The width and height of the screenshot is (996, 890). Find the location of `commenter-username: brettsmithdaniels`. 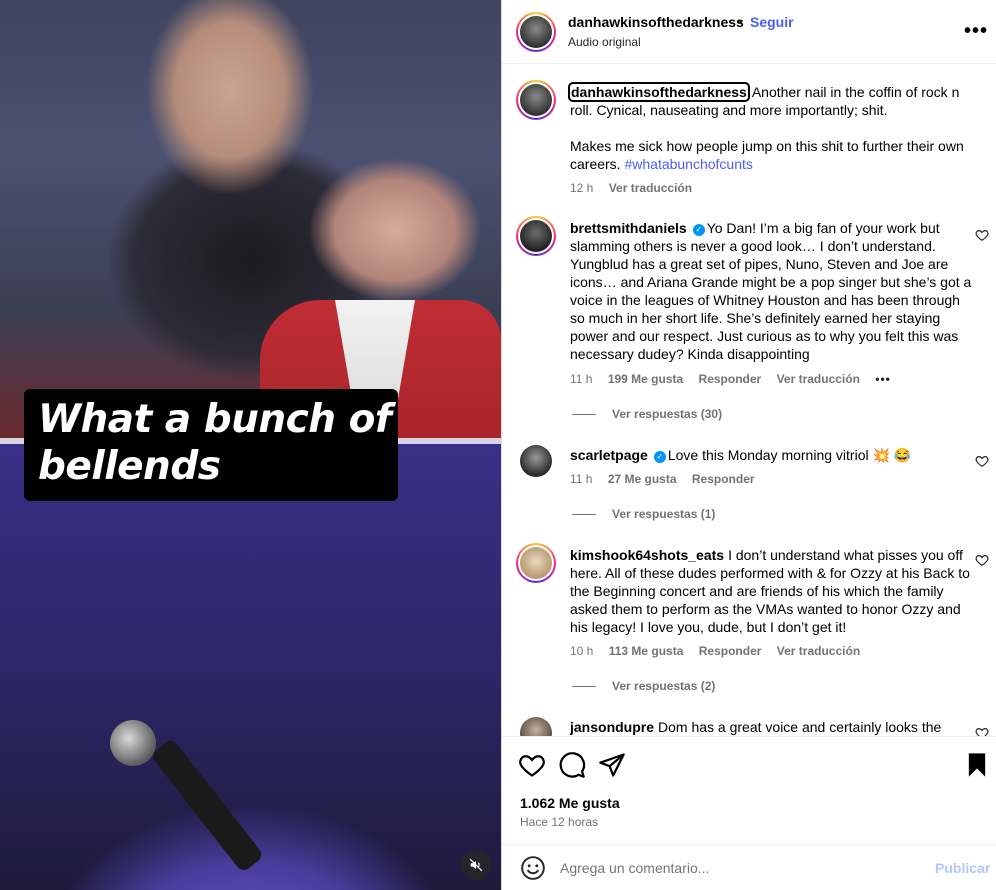

commenter-username: brettsmithdaniels is located at coordinates (628, 228).